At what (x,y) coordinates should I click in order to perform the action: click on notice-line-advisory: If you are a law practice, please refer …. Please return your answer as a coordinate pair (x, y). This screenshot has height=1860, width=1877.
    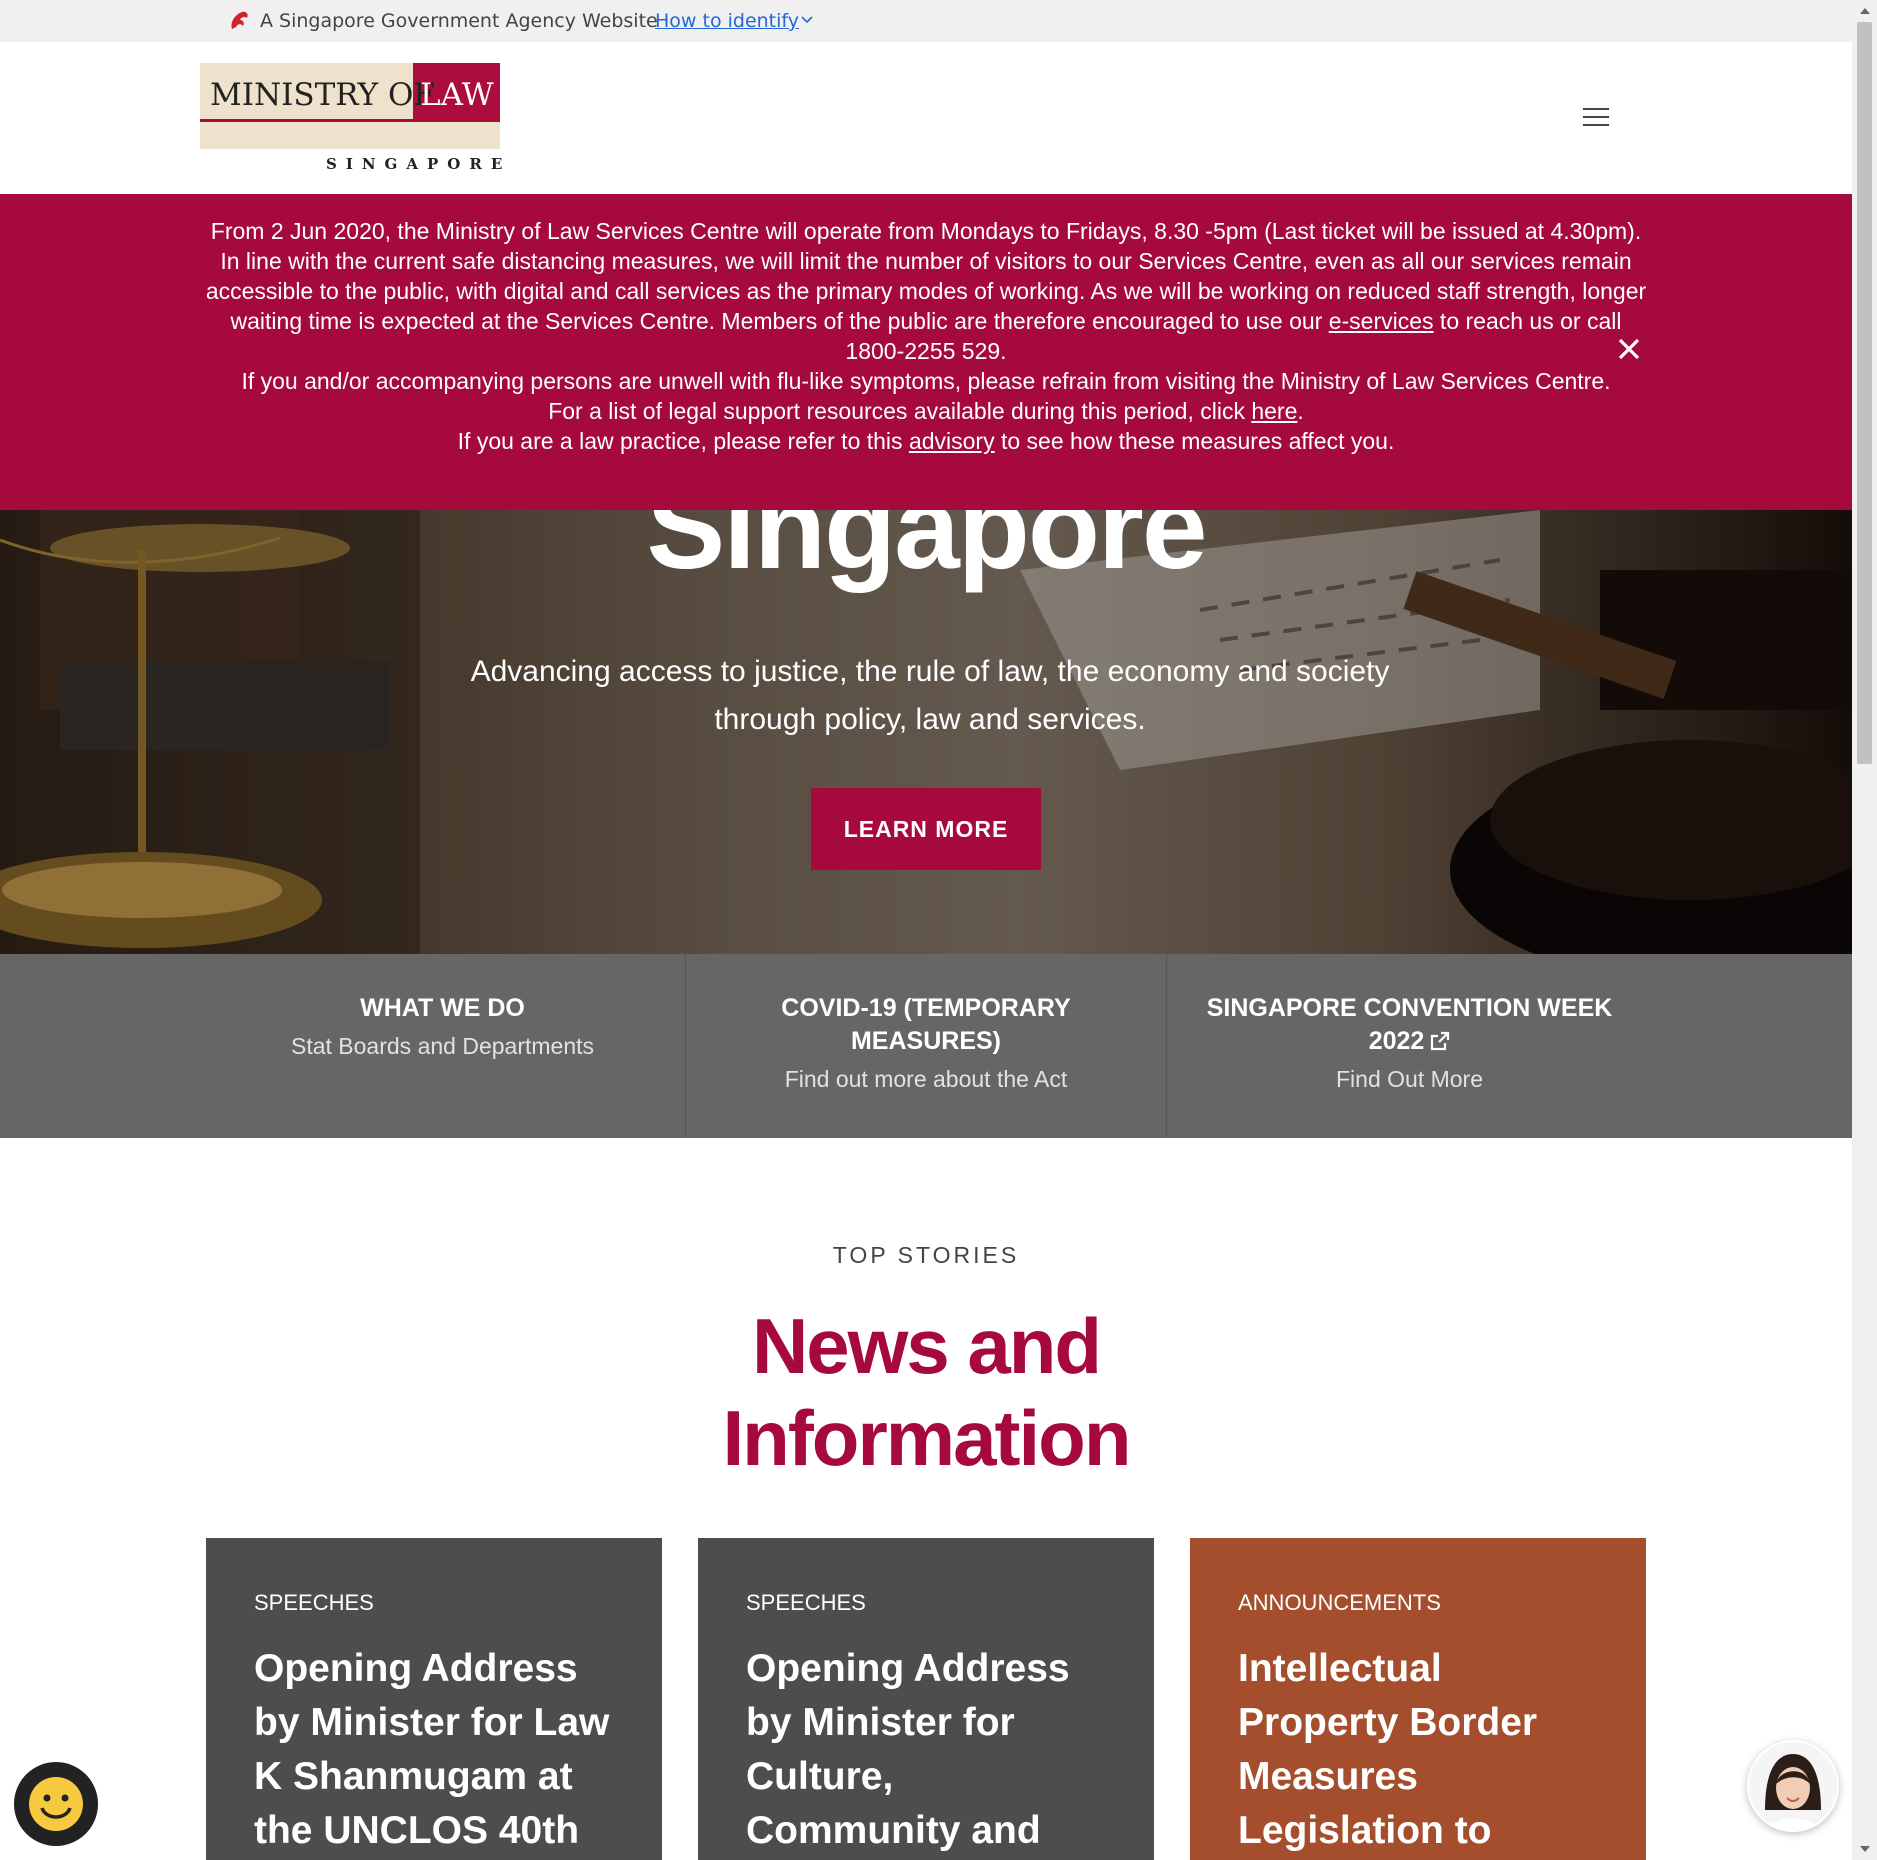
    Looking at the image, I should click on (926, 441).